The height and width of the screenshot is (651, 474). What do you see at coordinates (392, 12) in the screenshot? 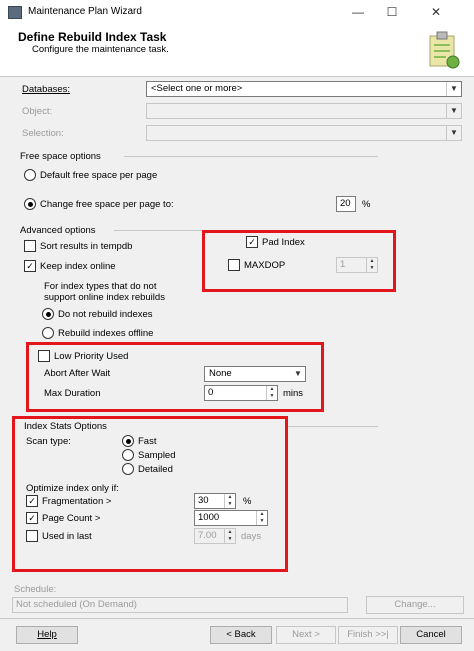
I see `maximize-button: ☐` at bounding box center [392, 12].